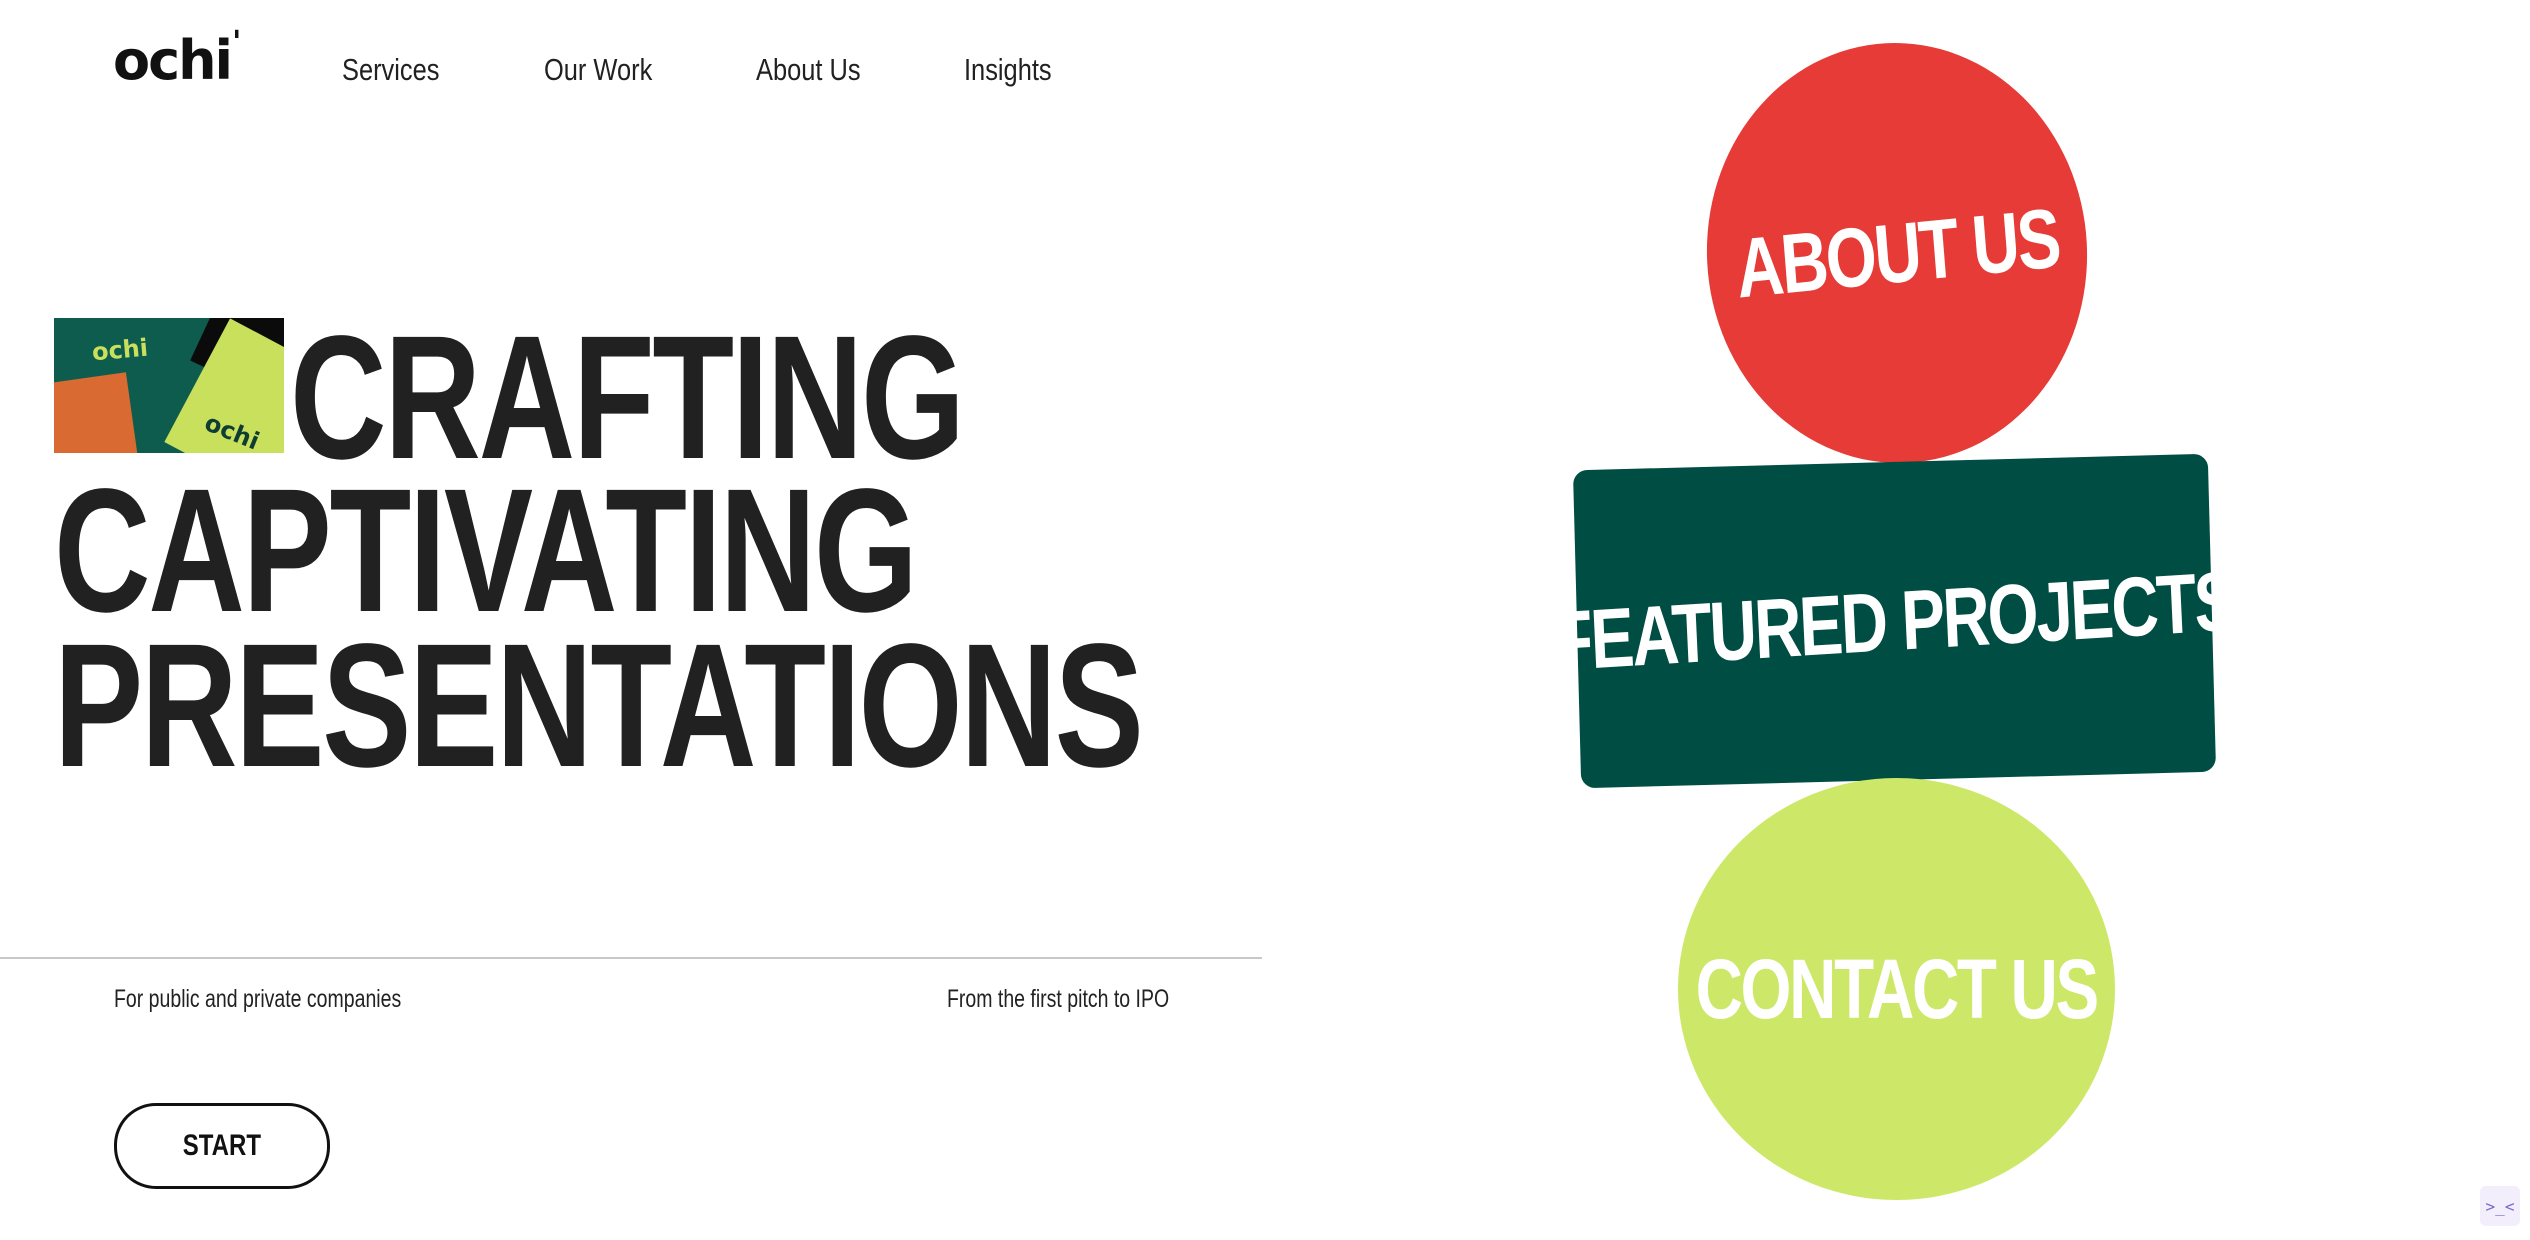 The image size is (2530, 1240). What do you see at coordinates (1894, 621) in the screenshot?
I see `featured-projects-button: FEATURED PROJECTS` at bounding box center [1894, 621].